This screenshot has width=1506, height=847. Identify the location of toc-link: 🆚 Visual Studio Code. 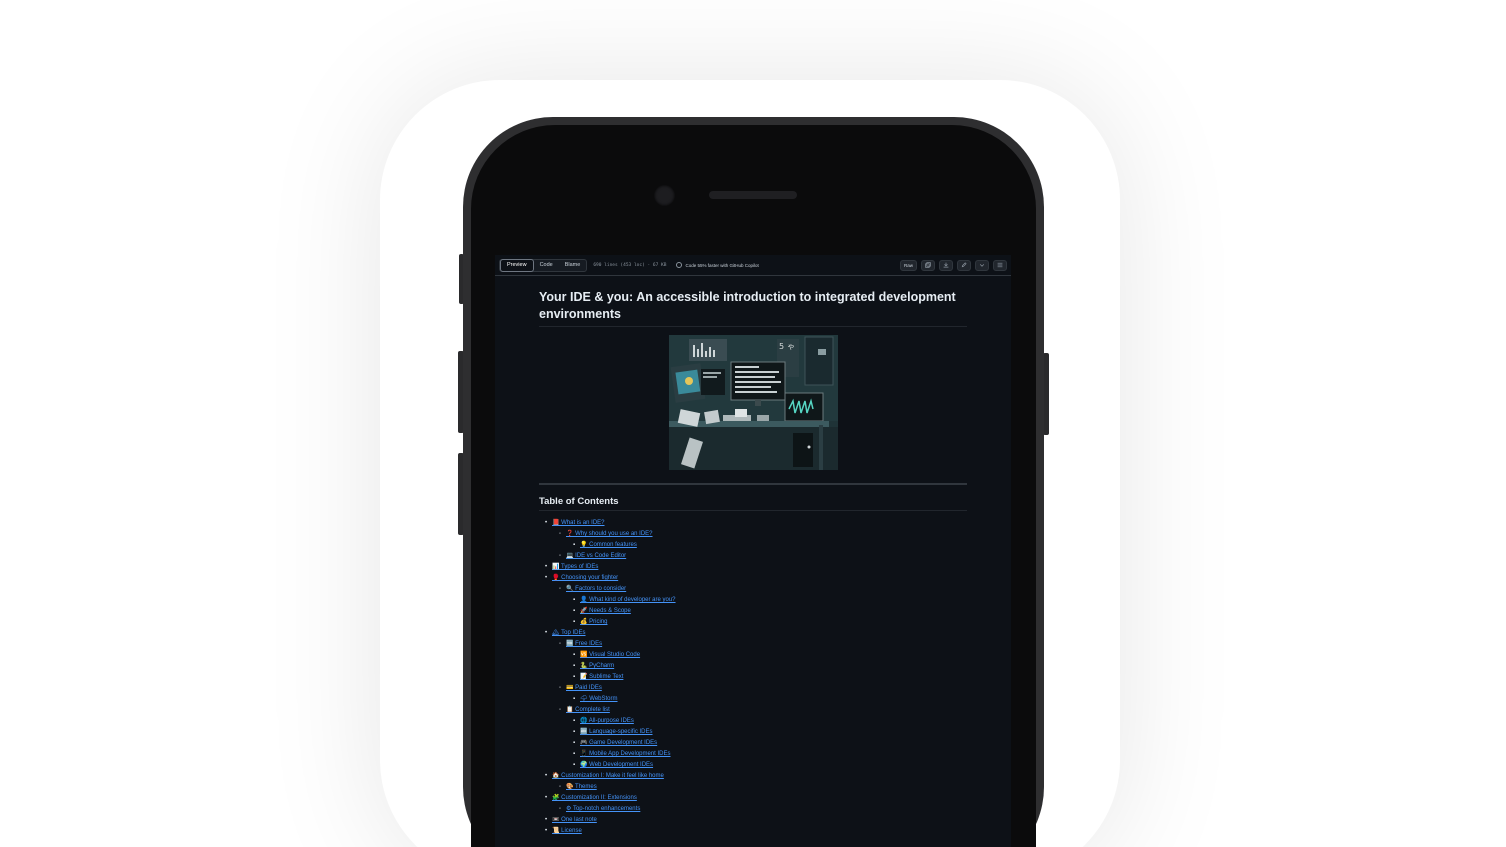
(610, 655).